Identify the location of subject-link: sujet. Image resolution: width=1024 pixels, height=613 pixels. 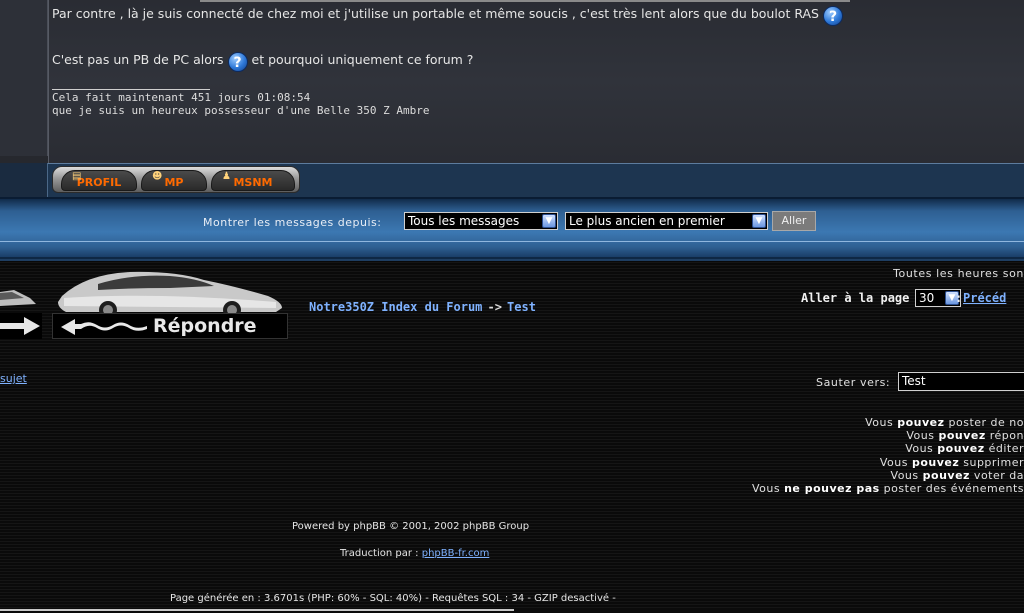
(13, 378).